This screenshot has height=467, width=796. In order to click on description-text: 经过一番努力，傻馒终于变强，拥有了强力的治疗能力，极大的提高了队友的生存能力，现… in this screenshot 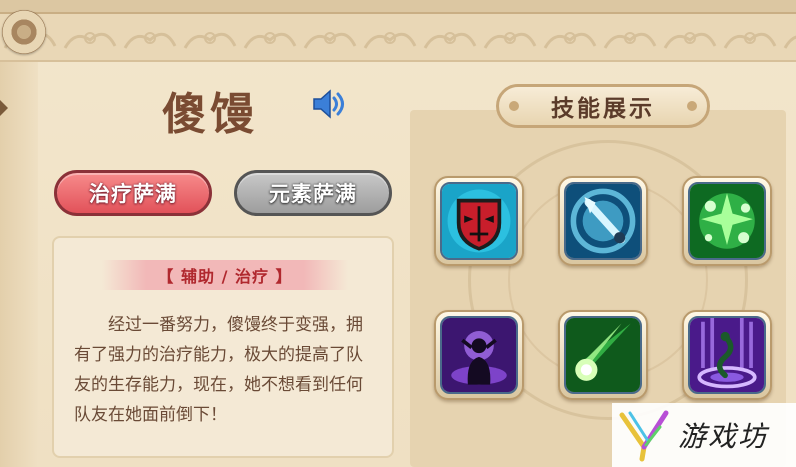, I will do `click(218, 370)`.